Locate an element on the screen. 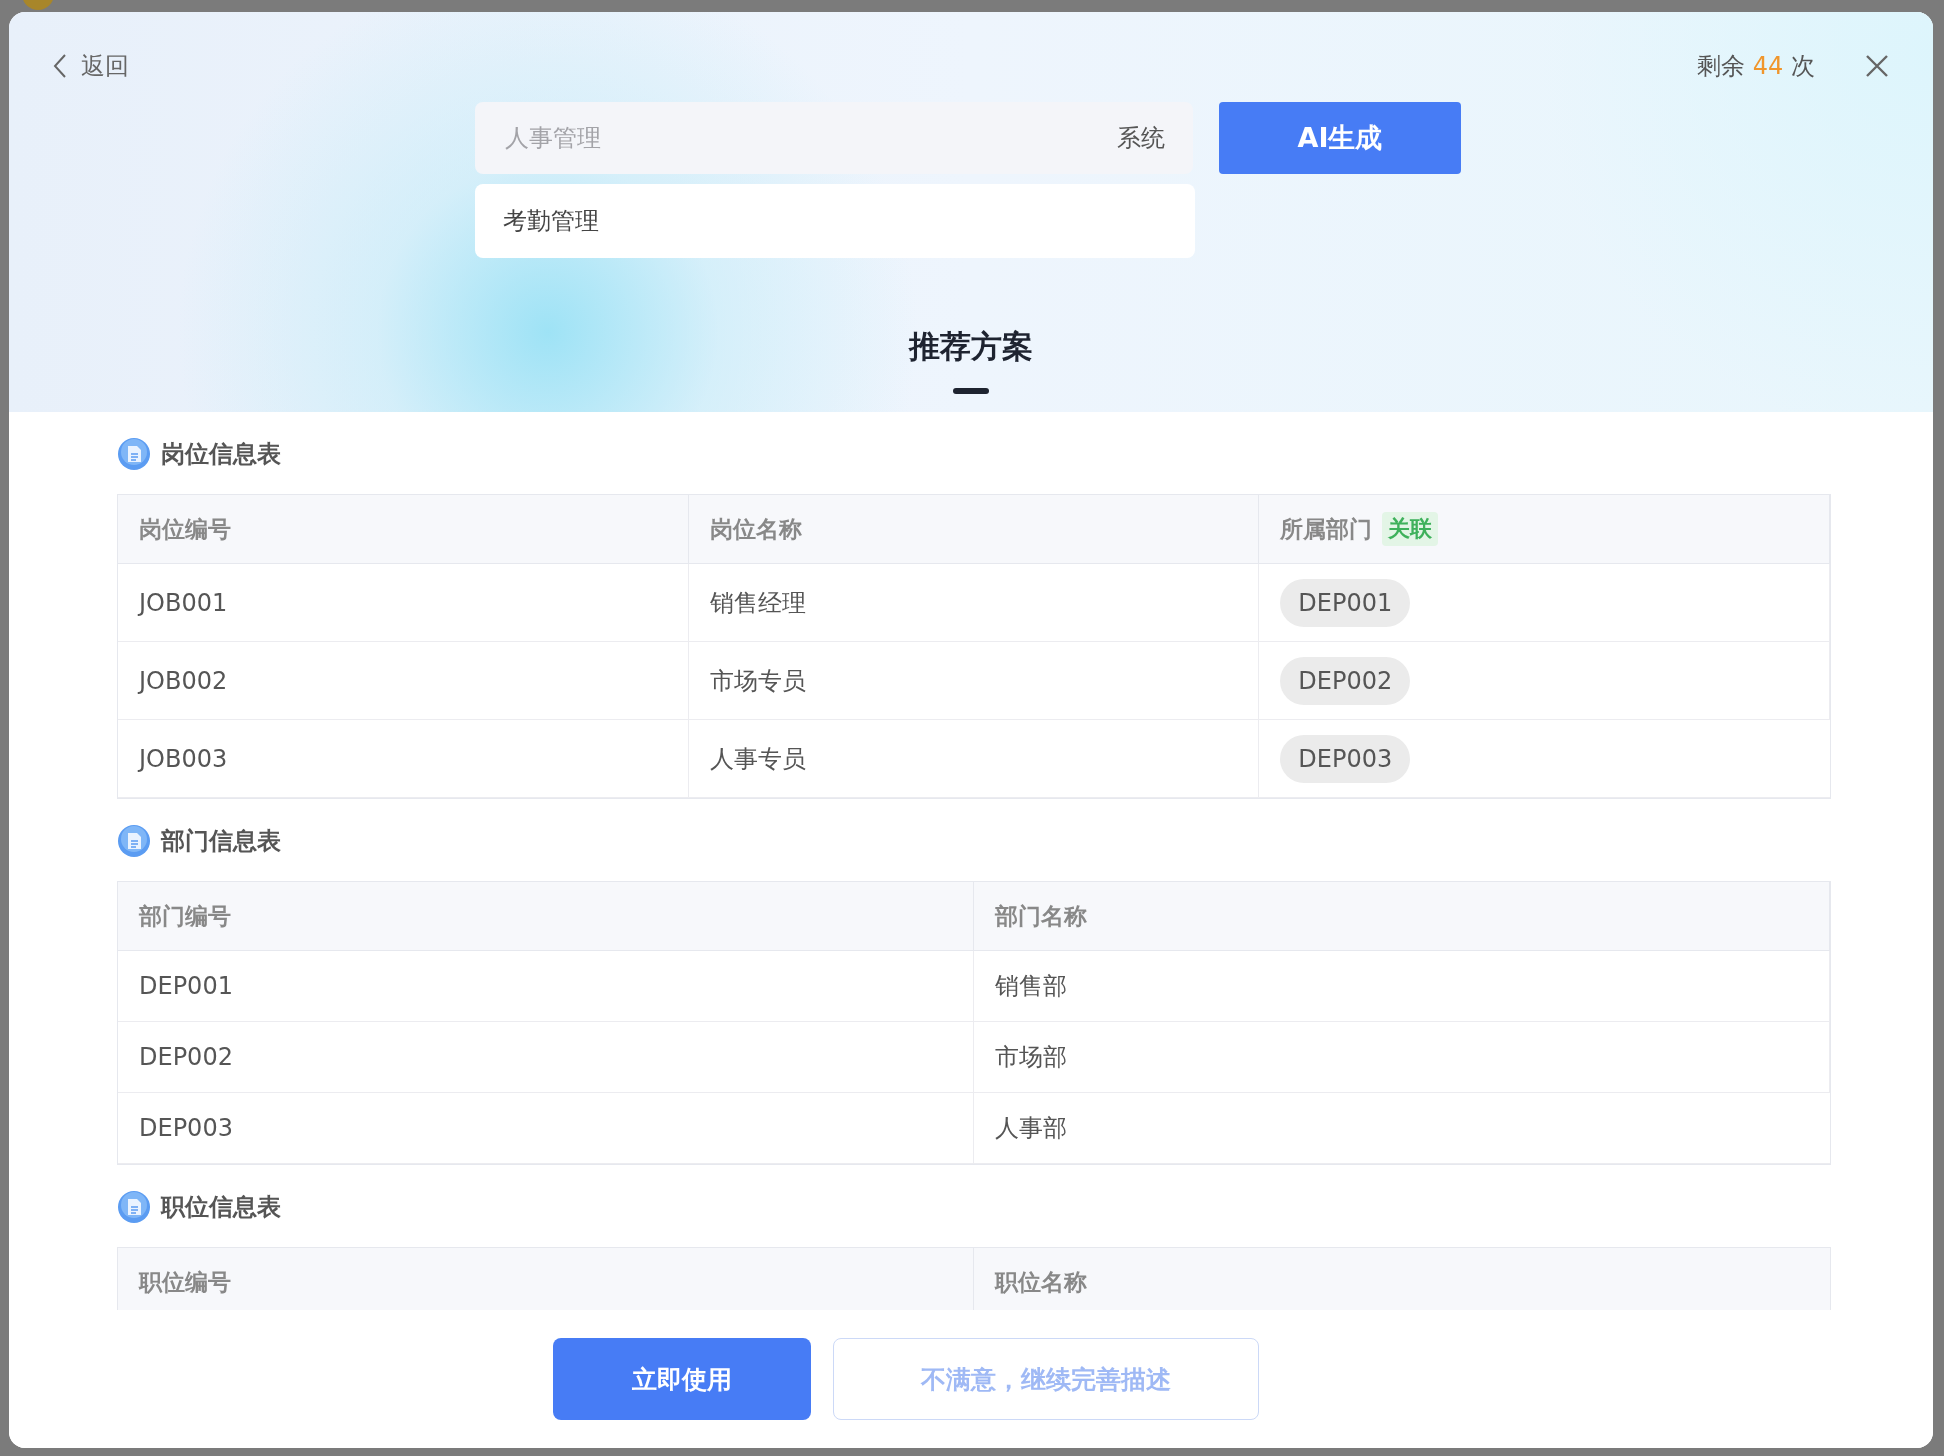  table-cell: DEP002 is located at coordinates (186, 1057).